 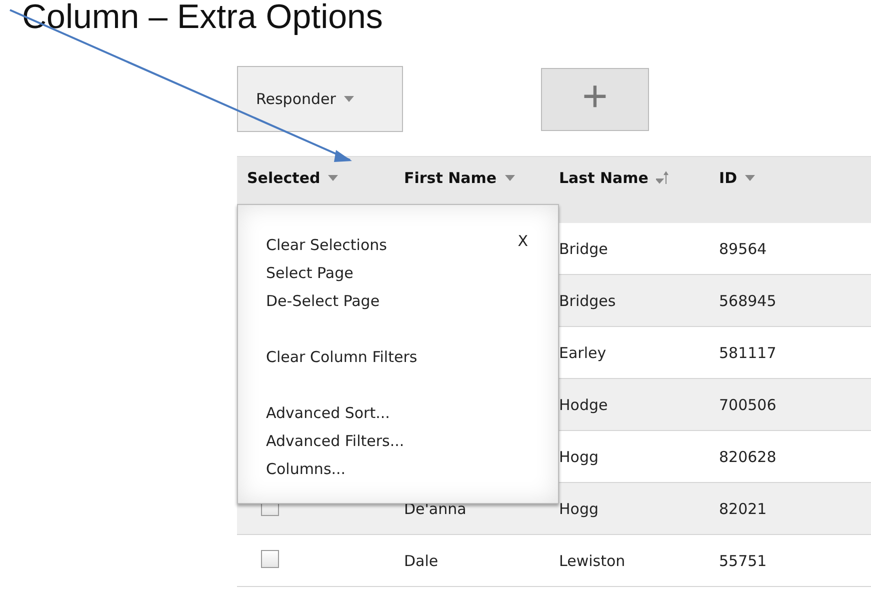 I want to click on column-header: First Name, so click(x=459, y=178).